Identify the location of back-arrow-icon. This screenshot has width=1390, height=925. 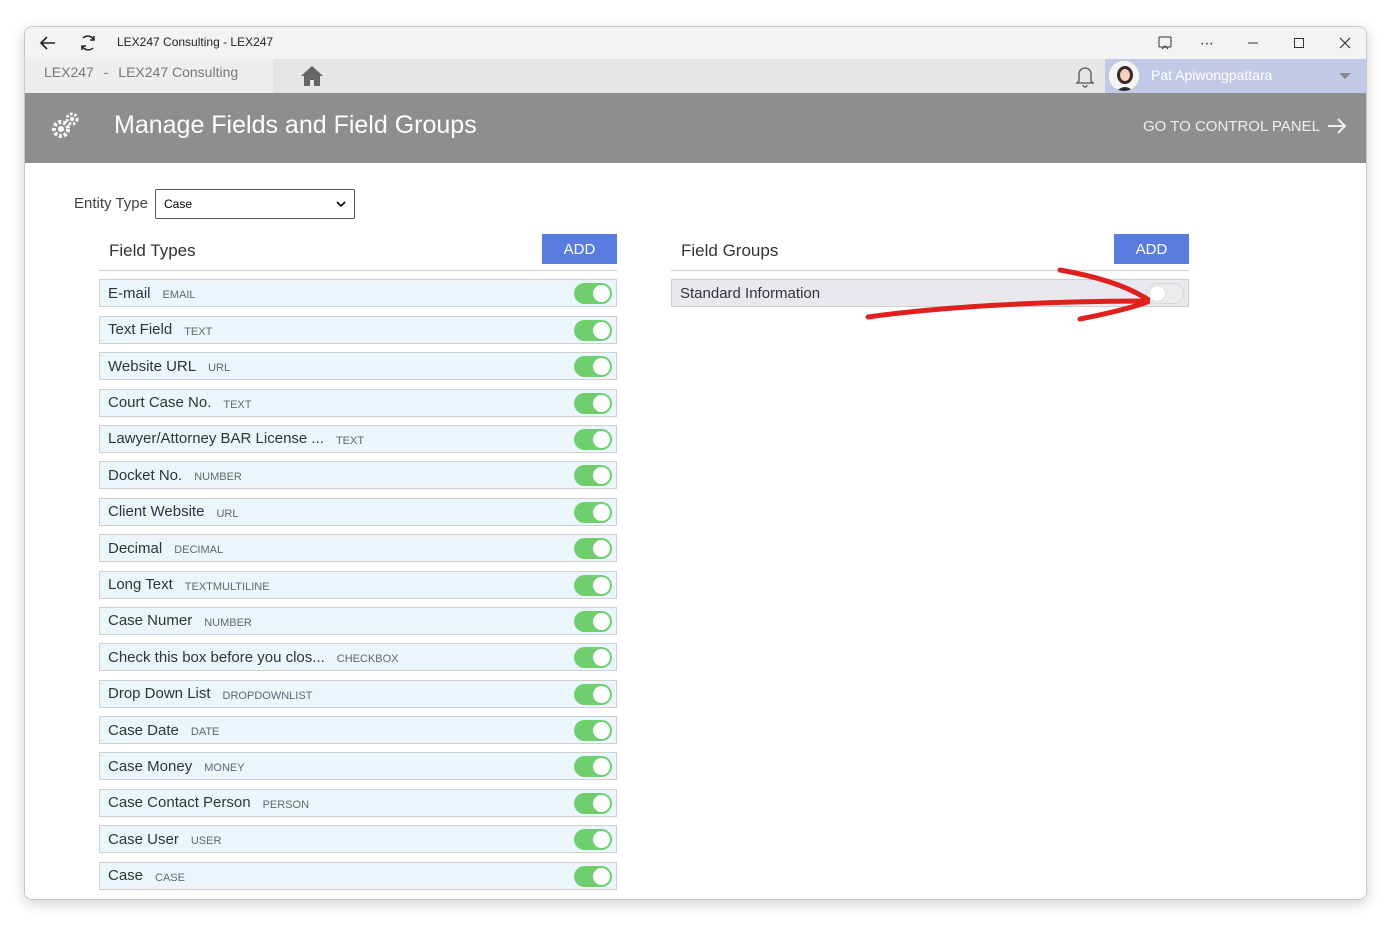
(48, 43).